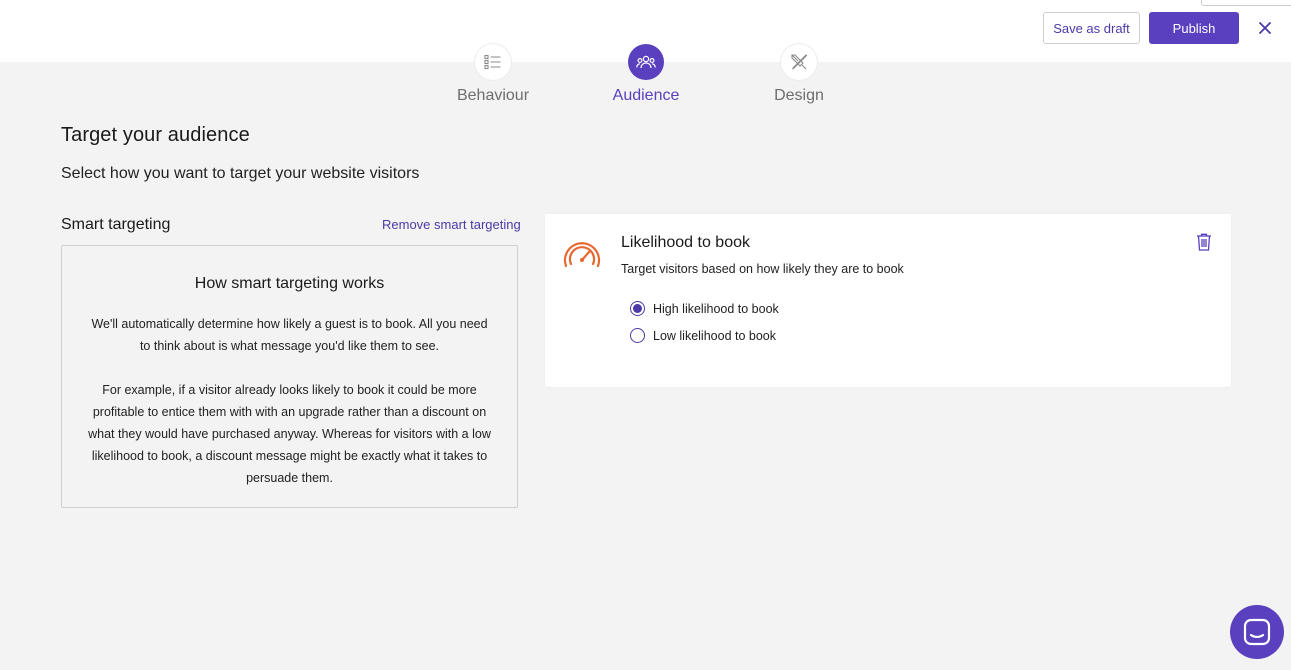 The image size is (1291, 670). I want to click on corner-tab, so click(1246, 3).